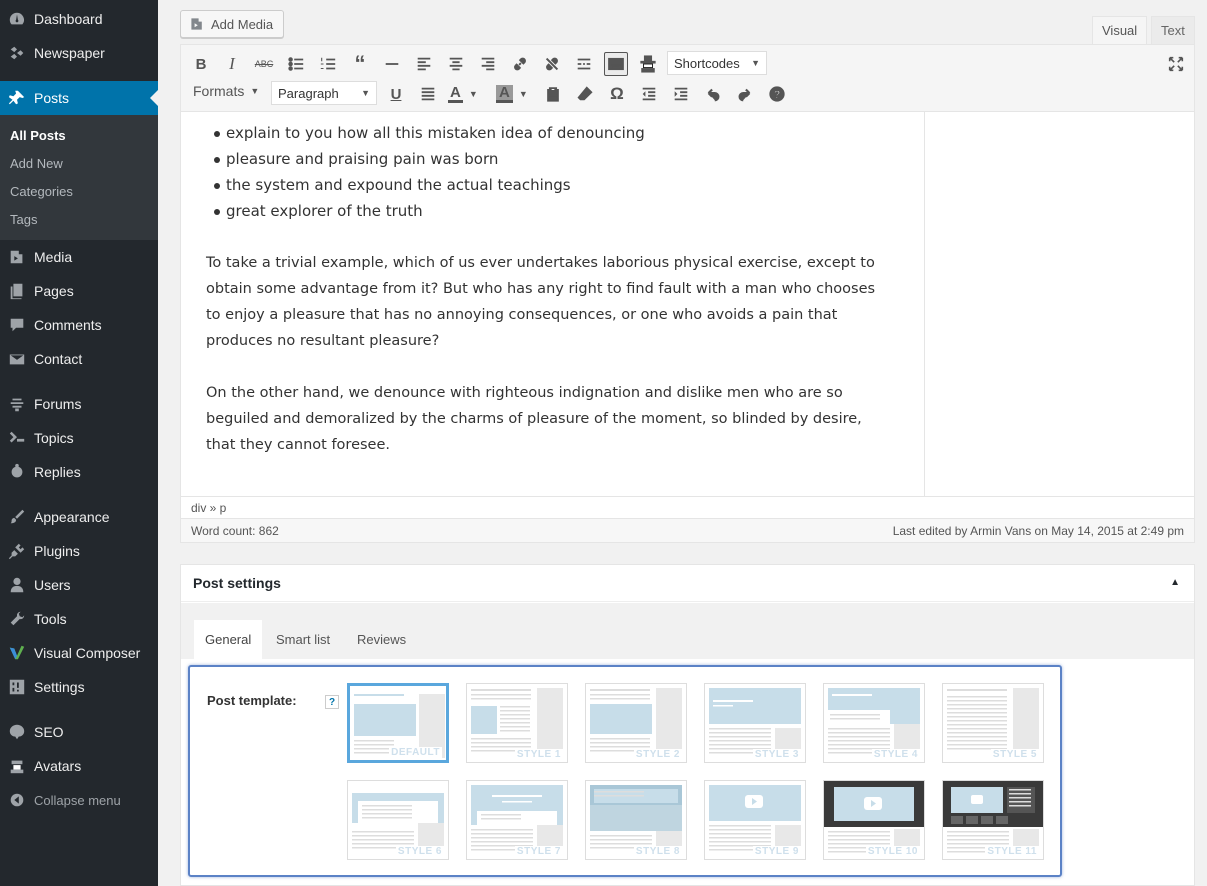  What do you see at coordinates (79, 517) in the screenshot?
I see `menu-appearance: Appearance` at bounding box center [79, 517].